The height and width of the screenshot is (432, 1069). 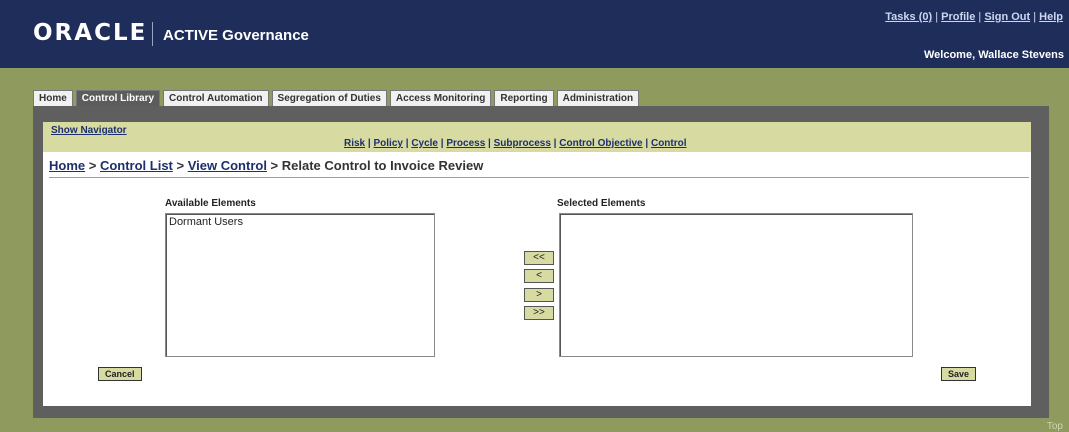 What do you see at coordinates (539, 258) in the screenshot?
I see `move-all-left-button: <<` at bounding box center [539, 258].